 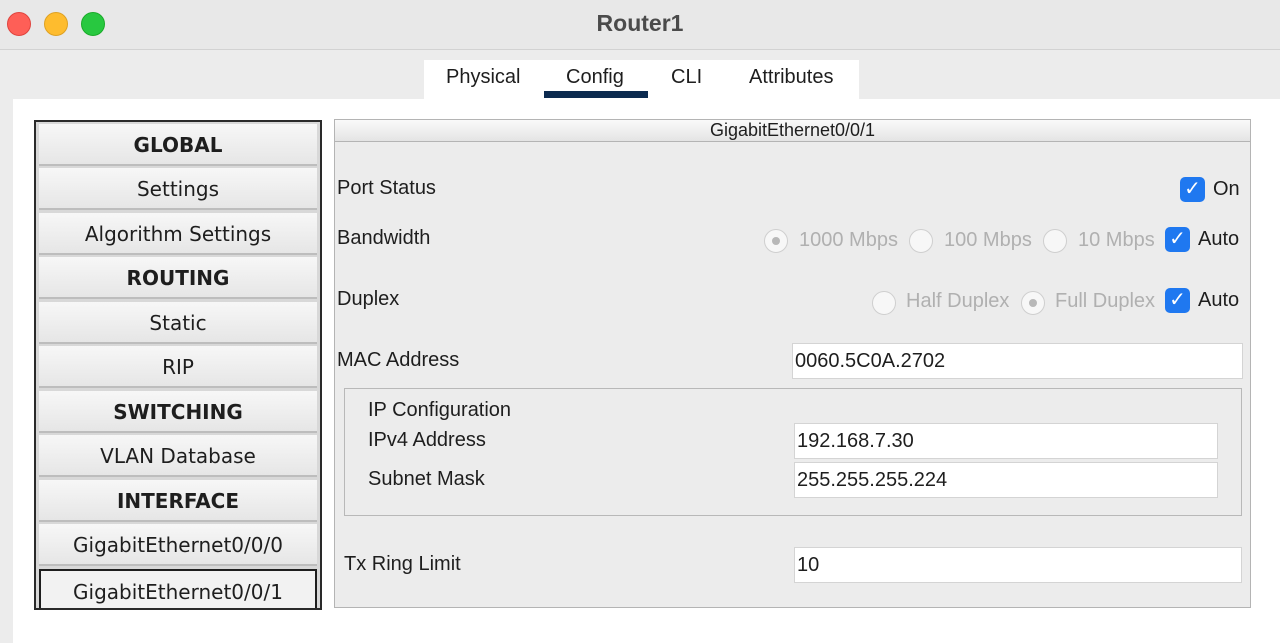 I want to click on tab-attributes: Attributes, so click(x=791, y=77).